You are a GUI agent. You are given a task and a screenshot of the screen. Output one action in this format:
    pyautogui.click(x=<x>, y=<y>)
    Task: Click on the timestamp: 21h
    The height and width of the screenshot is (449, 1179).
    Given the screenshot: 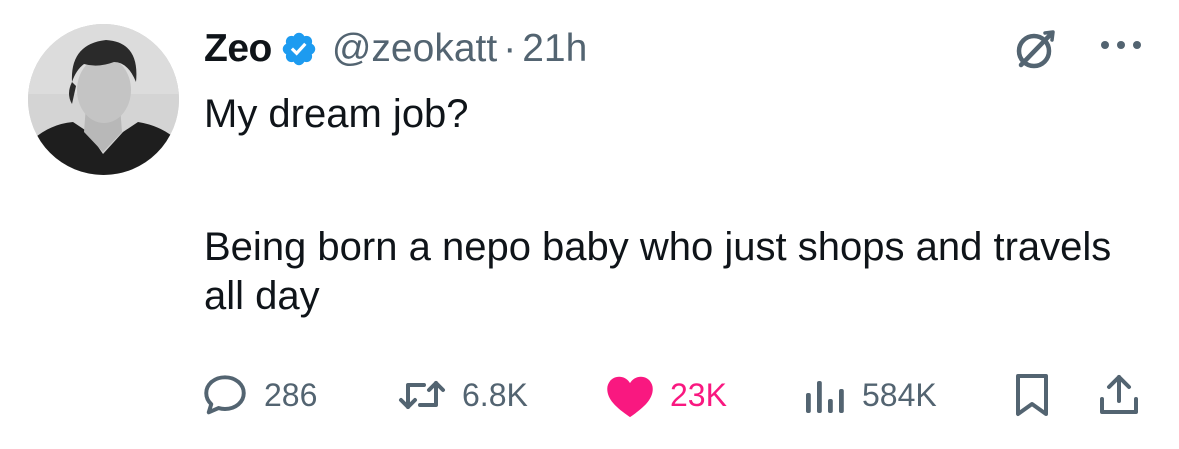 What is the action you would take?
    pyautogui.click(x=554, y=49)
    